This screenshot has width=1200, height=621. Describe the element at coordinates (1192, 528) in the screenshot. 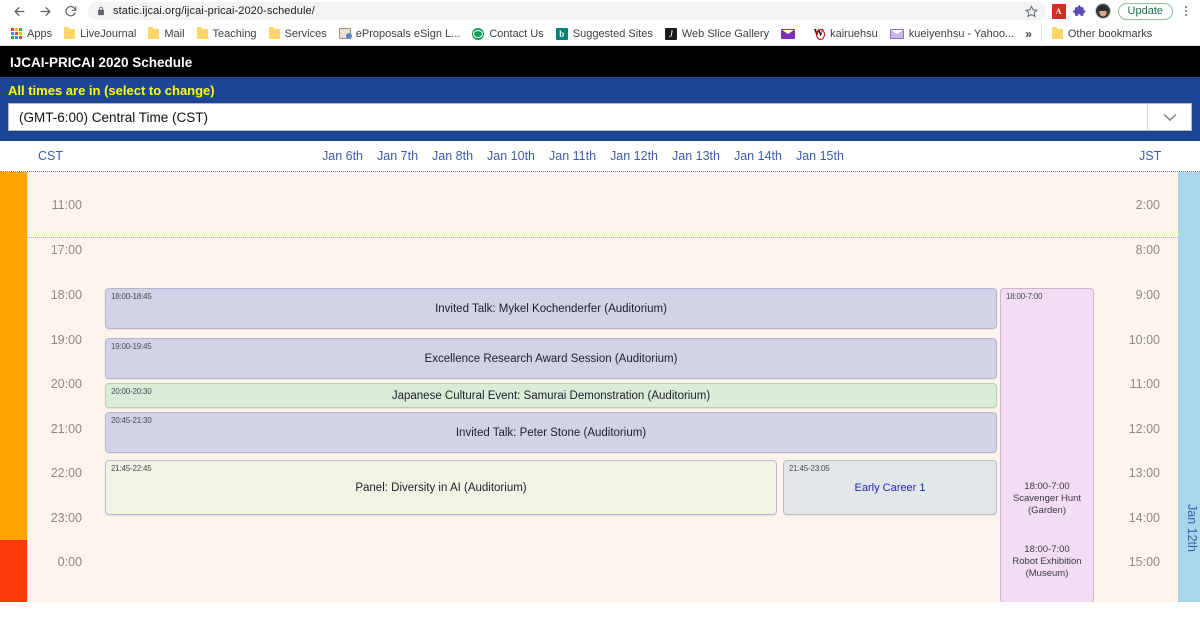

I see `right-day-band-label: Jan 12th` at that location.